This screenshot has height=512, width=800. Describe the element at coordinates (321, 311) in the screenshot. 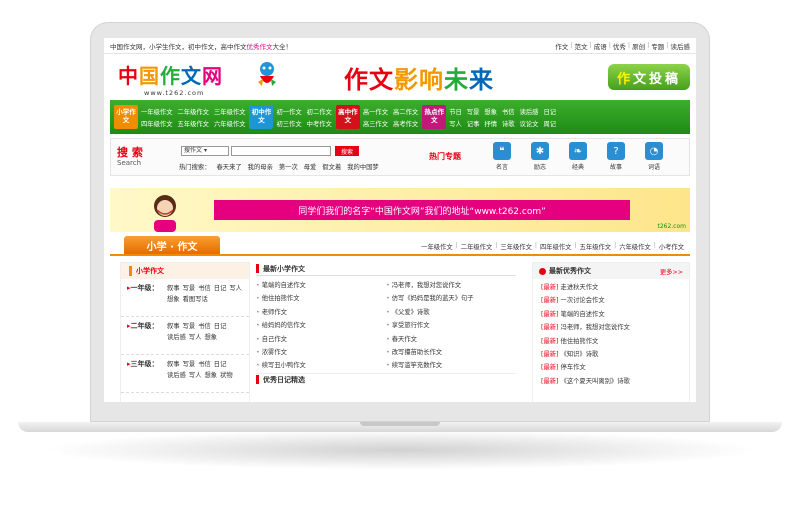

I see `essay-link: 老师作文` at that location.